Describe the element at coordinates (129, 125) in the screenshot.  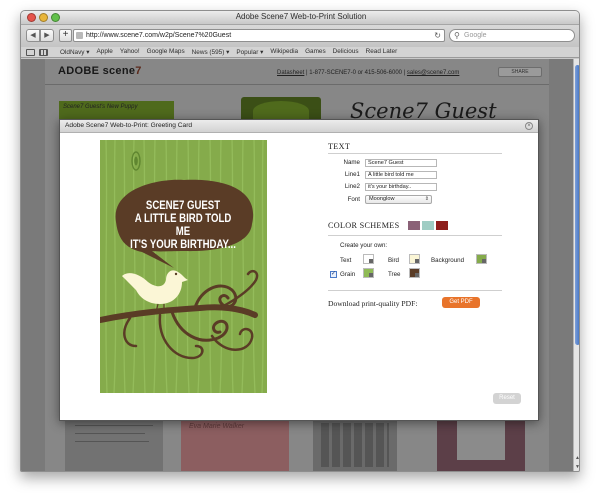
I see `dialog-title: Adobe Scene7 Web-to-Print: Greeting Card` at that location.